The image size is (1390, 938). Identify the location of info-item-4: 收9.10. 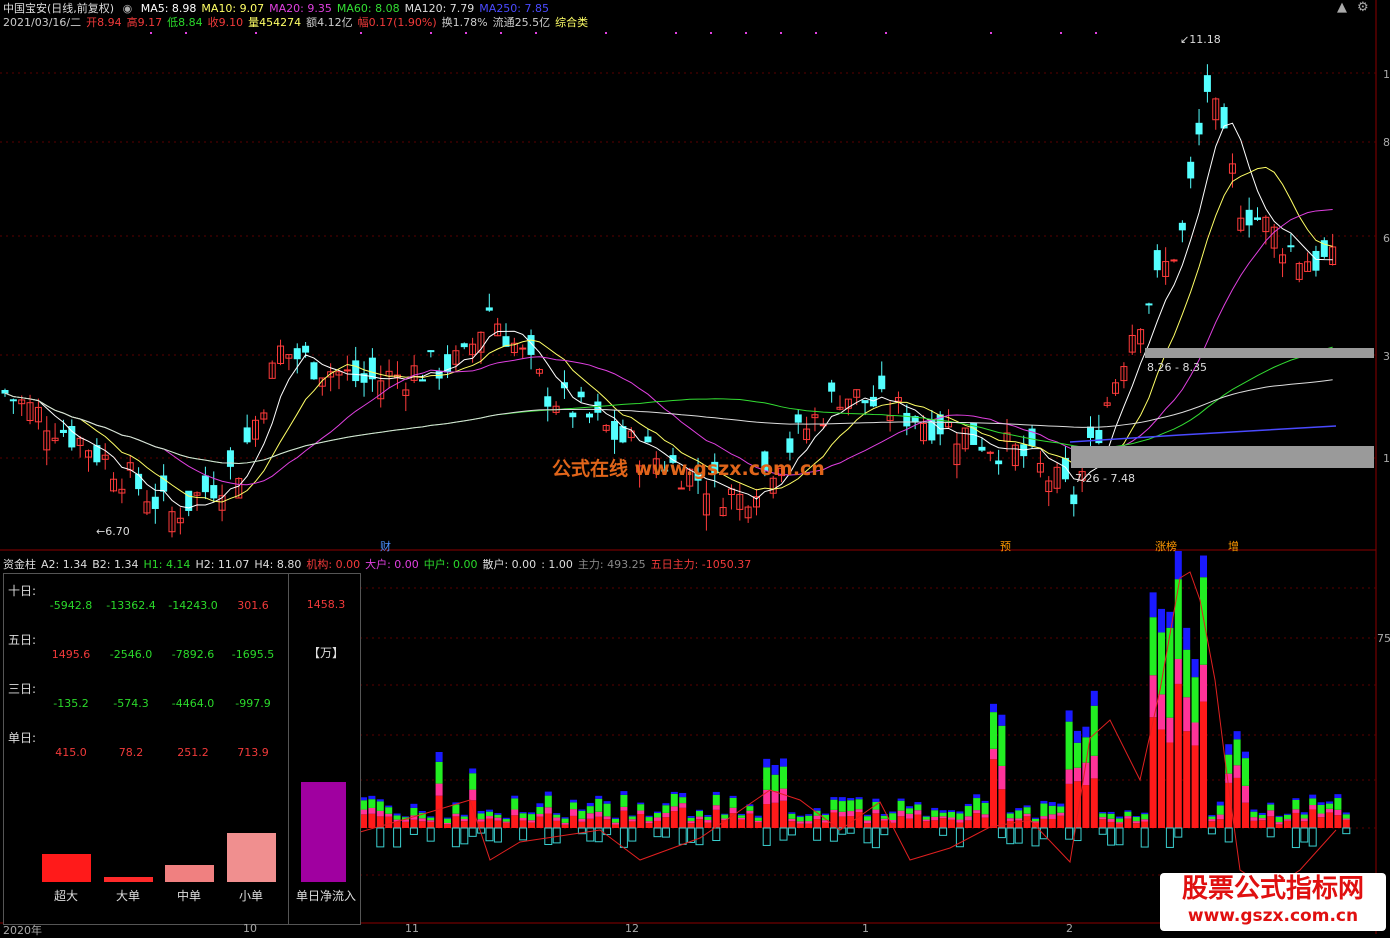
(225, 22).